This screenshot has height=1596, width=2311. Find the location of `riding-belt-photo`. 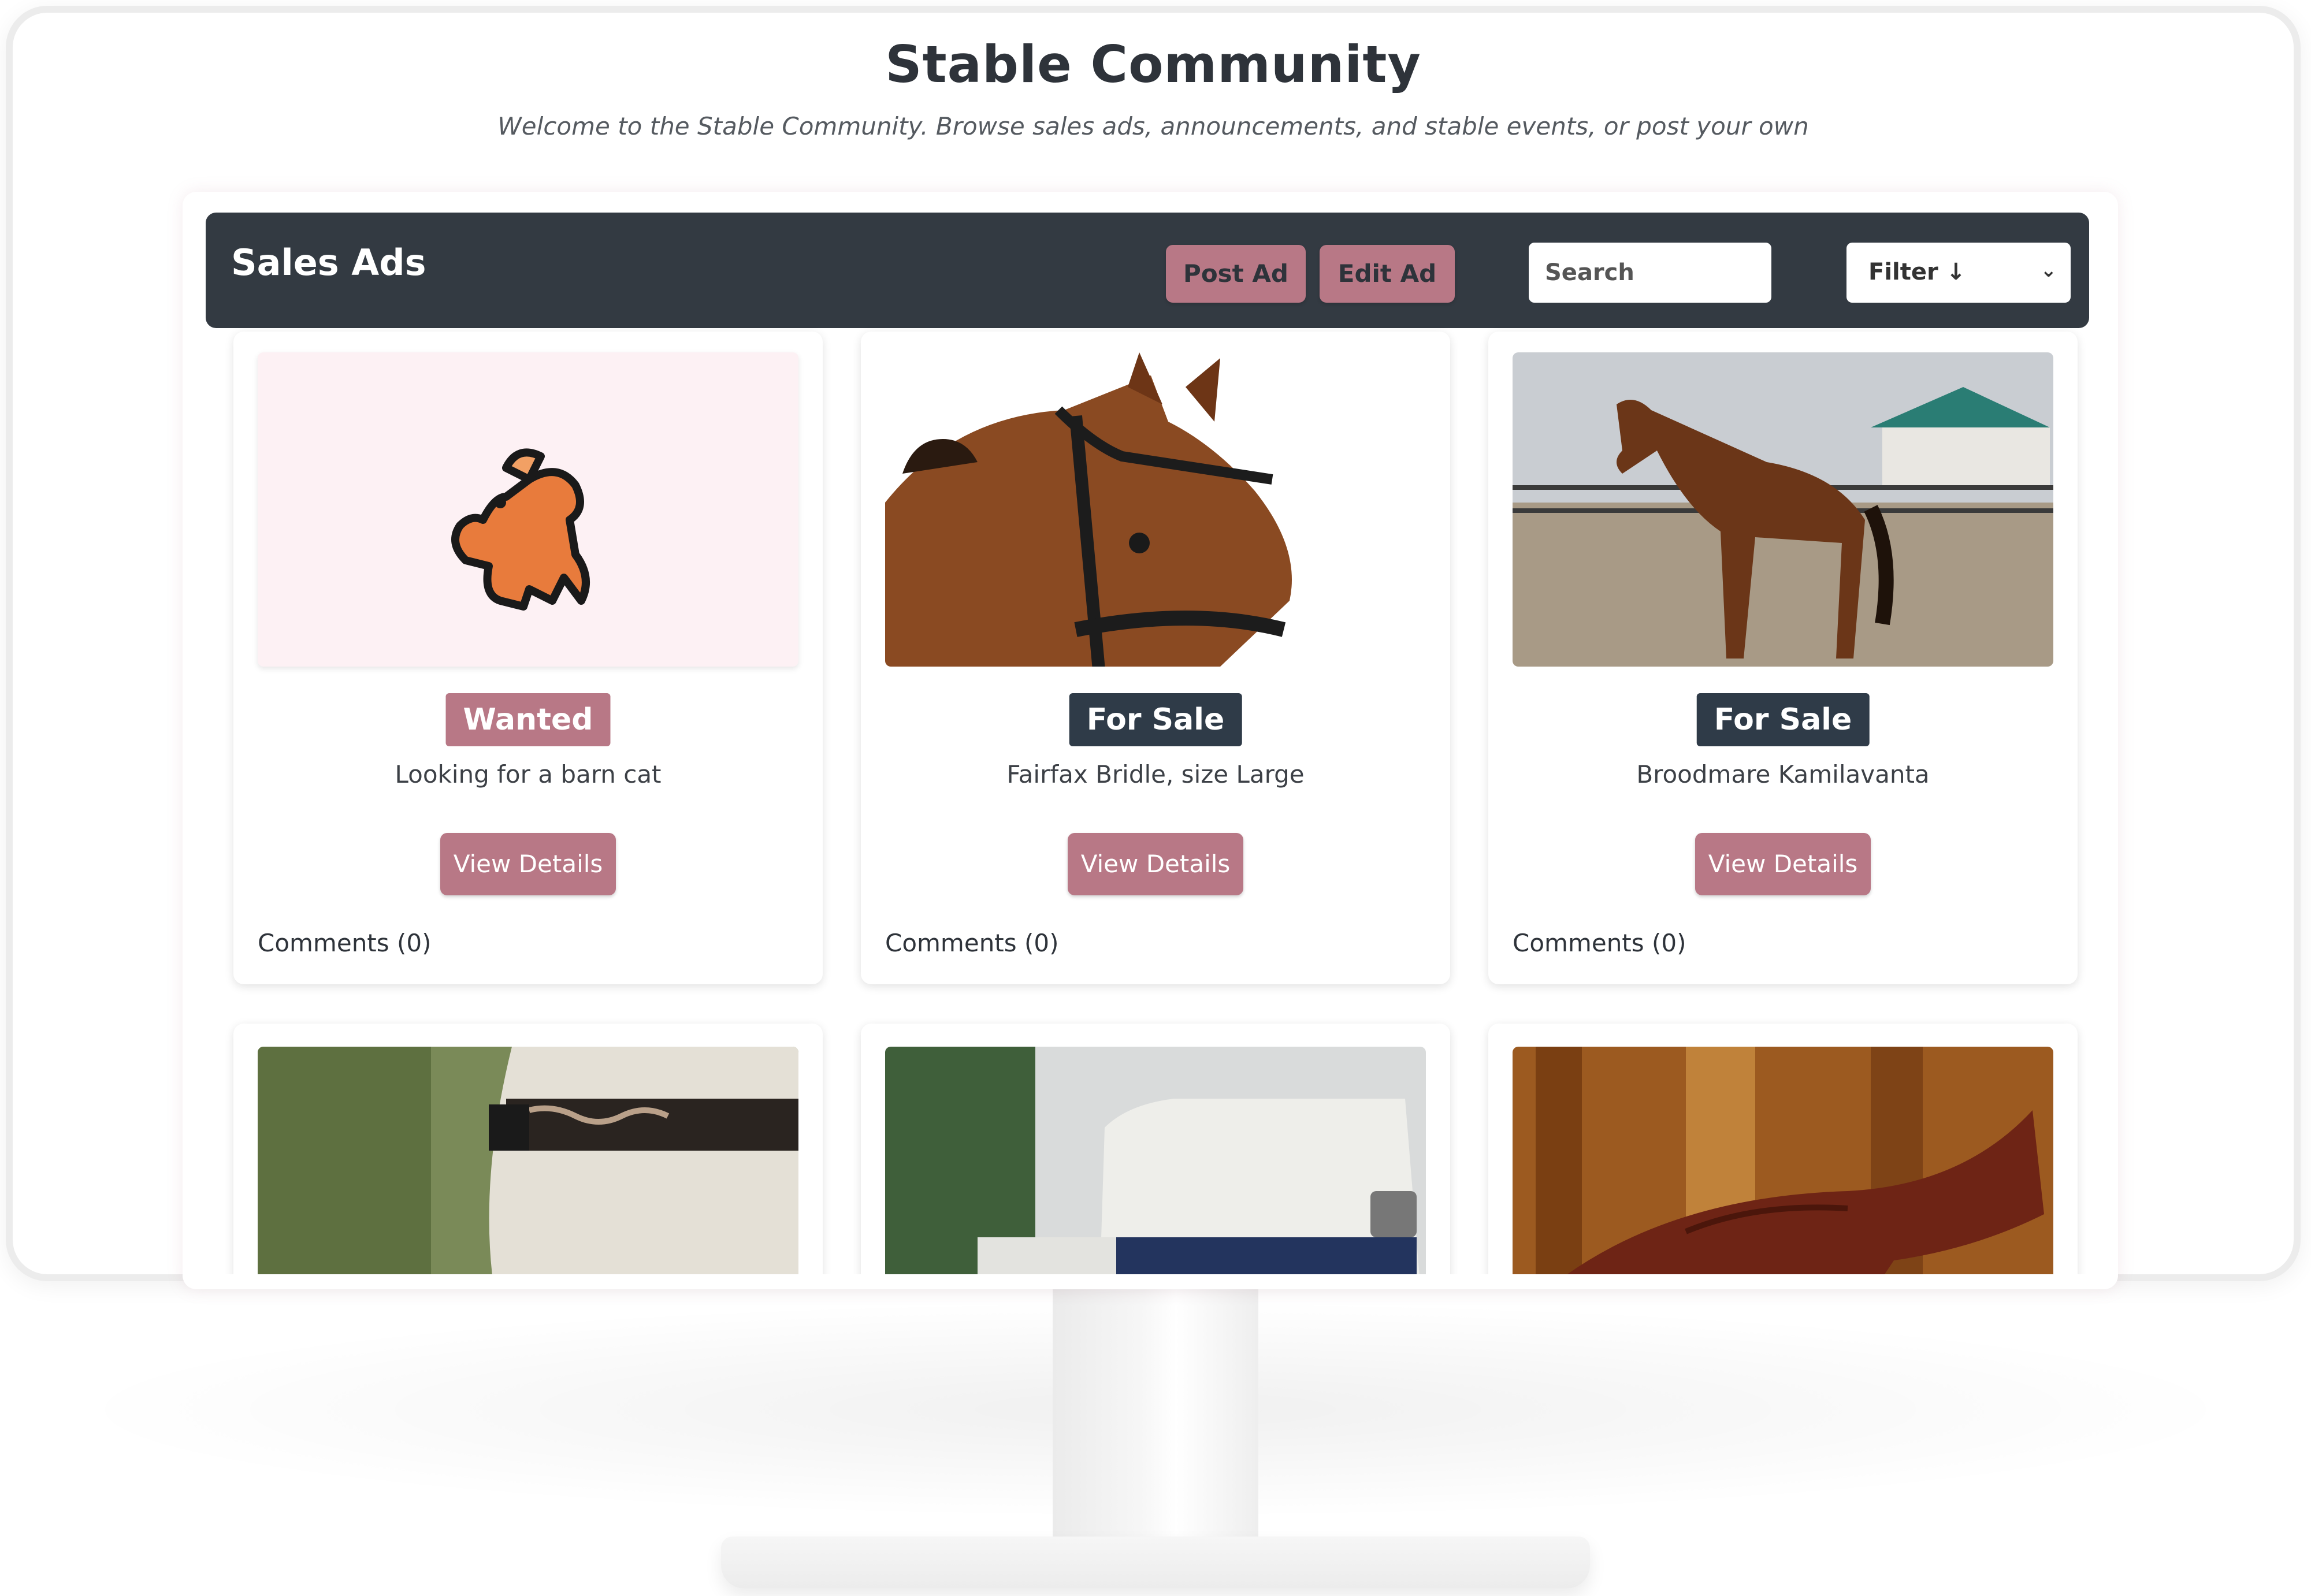

riding-belt-photo is located at coordinates (528, 1160).